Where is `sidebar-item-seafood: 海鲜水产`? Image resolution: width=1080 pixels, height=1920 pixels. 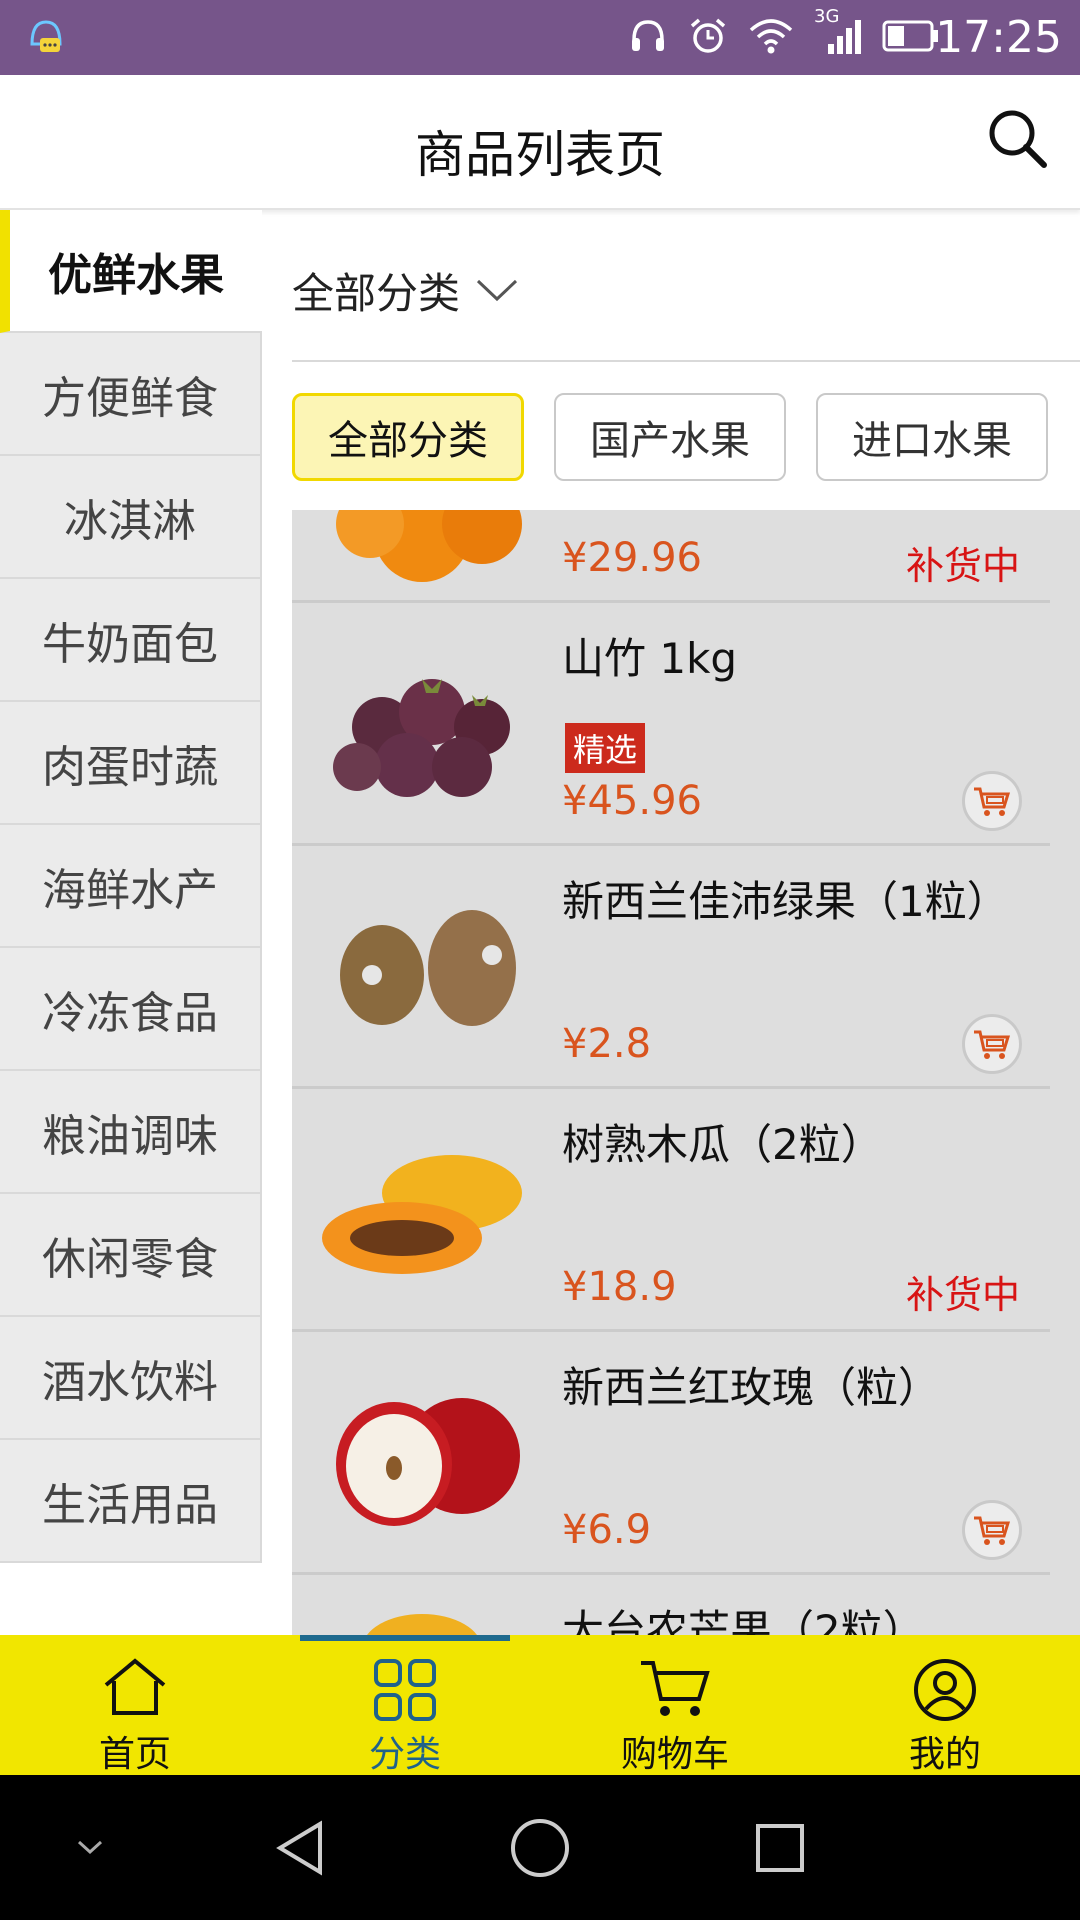
sidebar-item-seafood: 海鲜水产 is located at coordinates (131, 886).